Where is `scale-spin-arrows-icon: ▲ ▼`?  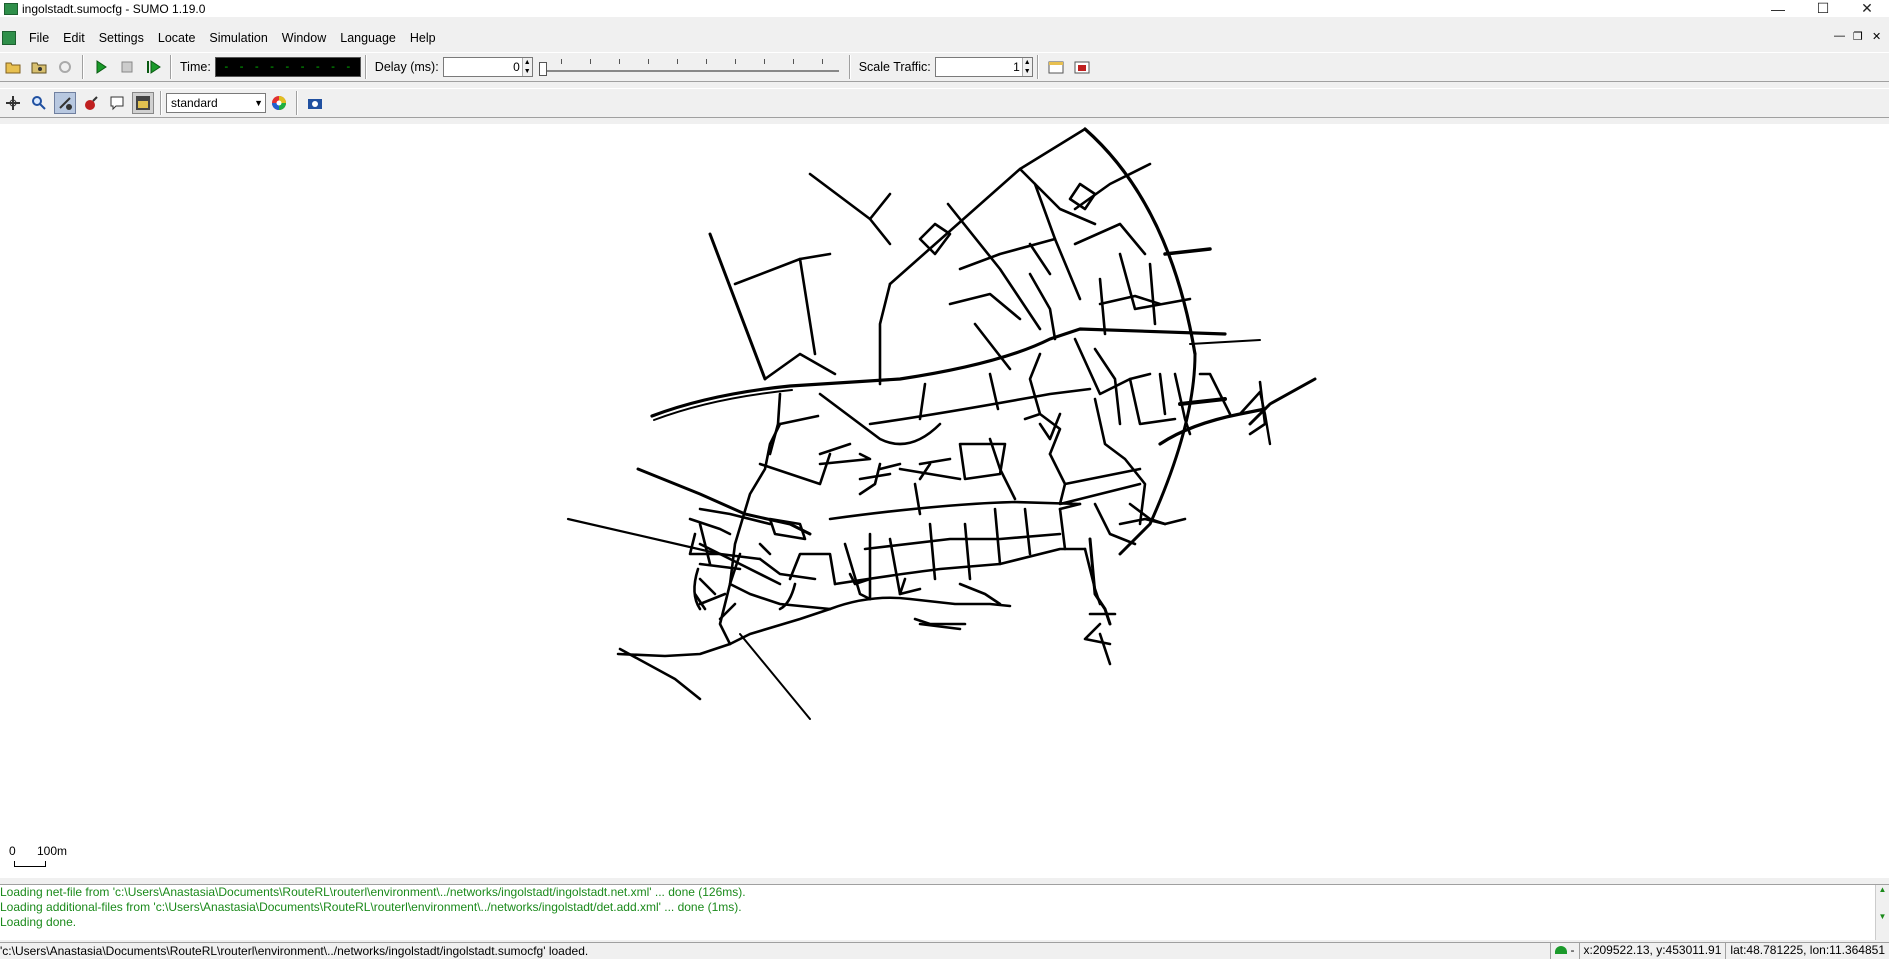 scale-spin-arrows-icon: ▲ ▼ is located at coordinates (1026, 67).